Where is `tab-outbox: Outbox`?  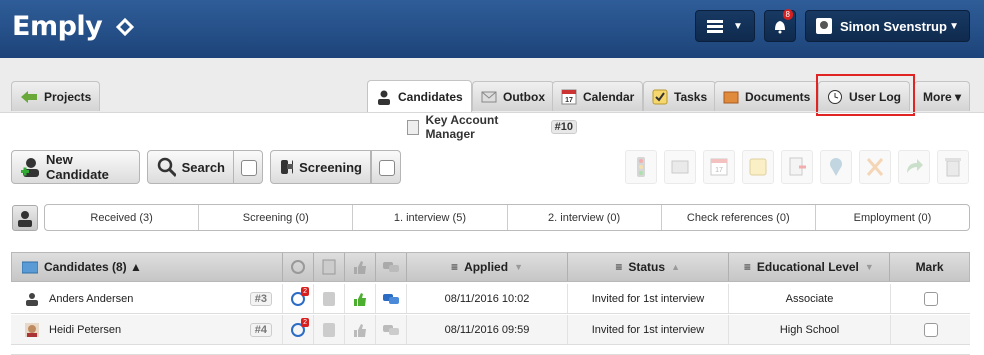 tab-outbox: Outbox is located at coordinates (513, 96).